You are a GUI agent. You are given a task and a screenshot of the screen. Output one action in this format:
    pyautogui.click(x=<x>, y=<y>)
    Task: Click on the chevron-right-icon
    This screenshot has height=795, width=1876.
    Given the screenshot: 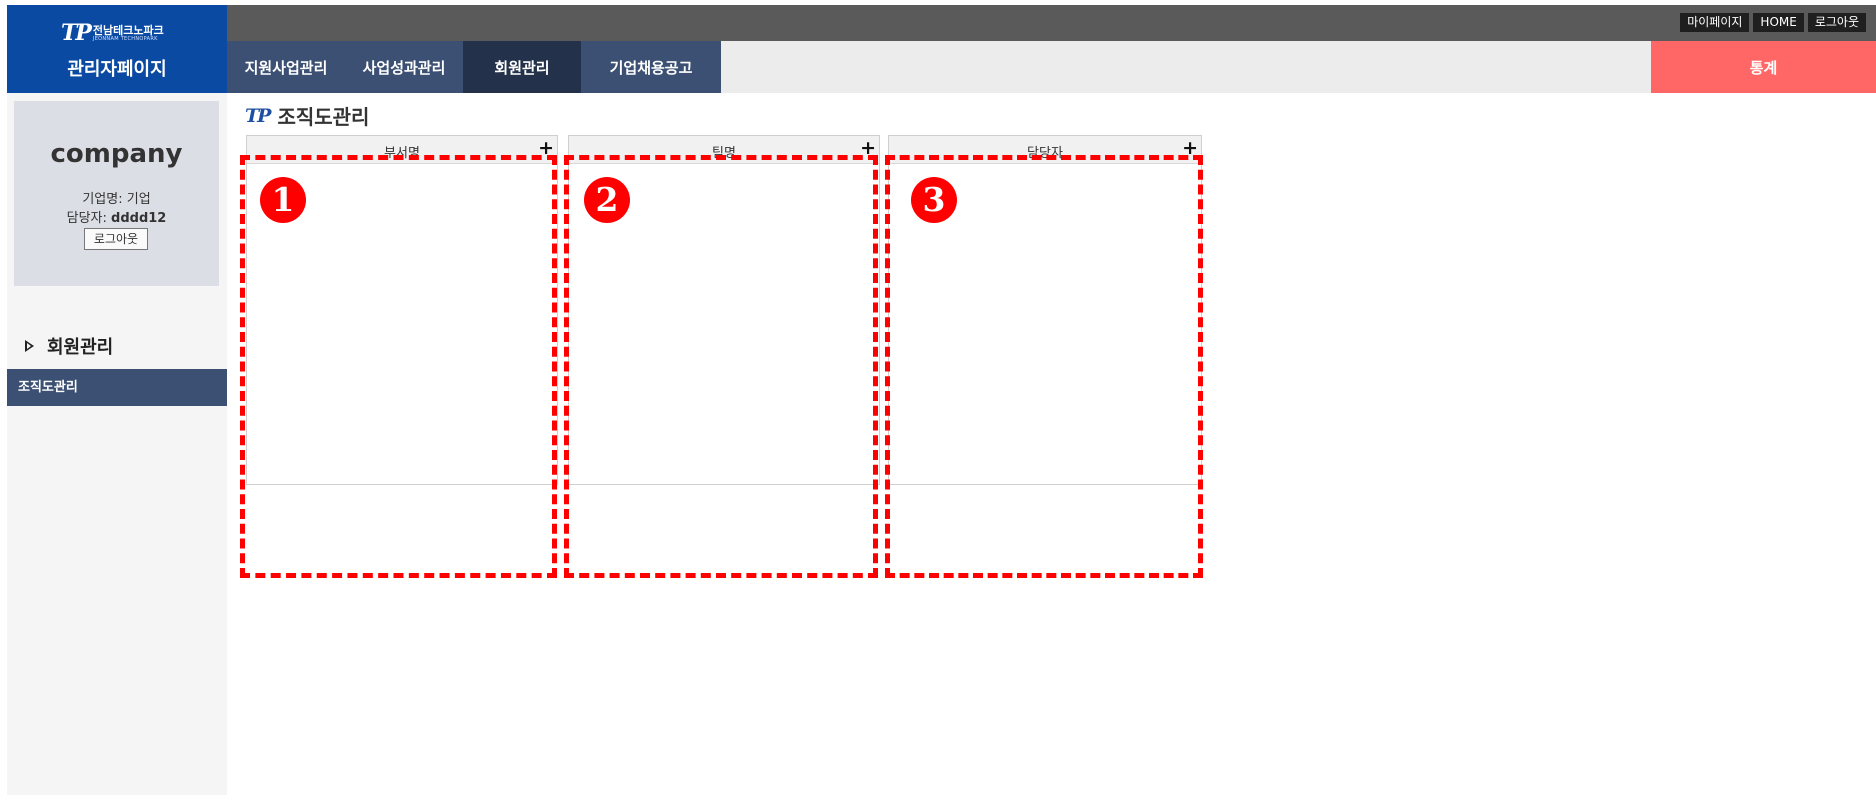 What is the action you would take?
    pyautogui.click(x=32, y=346)
    